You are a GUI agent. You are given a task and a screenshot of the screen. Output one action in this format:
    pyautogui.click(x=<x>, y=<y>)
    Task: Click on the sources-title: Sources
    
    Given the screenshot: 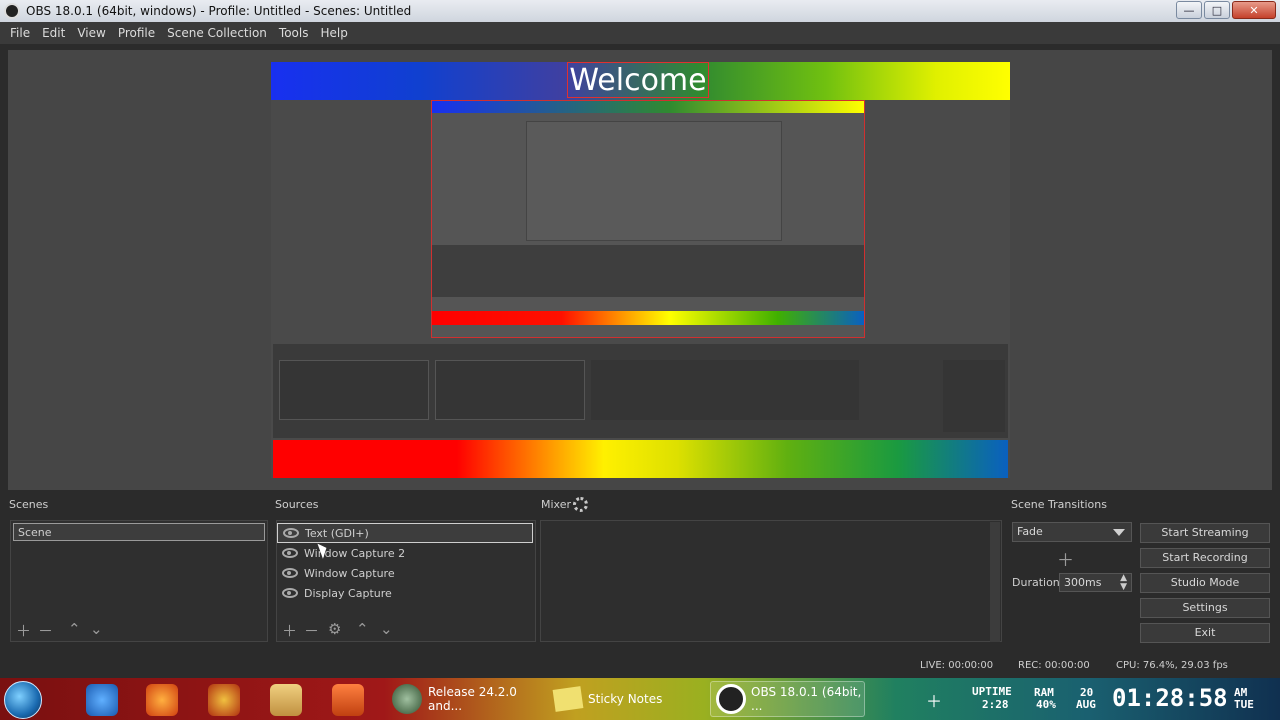 What is the action you would take?
    pyautogui.click(x=297, y=504)
    